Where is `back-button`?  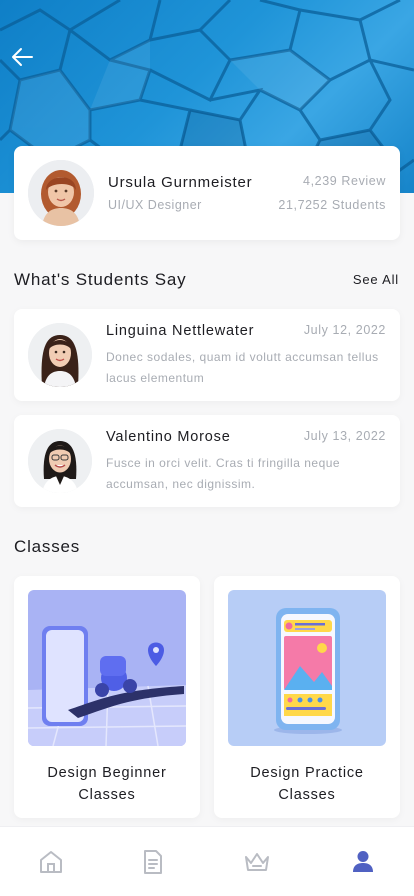 back-button is located at coordinates (23, 57).